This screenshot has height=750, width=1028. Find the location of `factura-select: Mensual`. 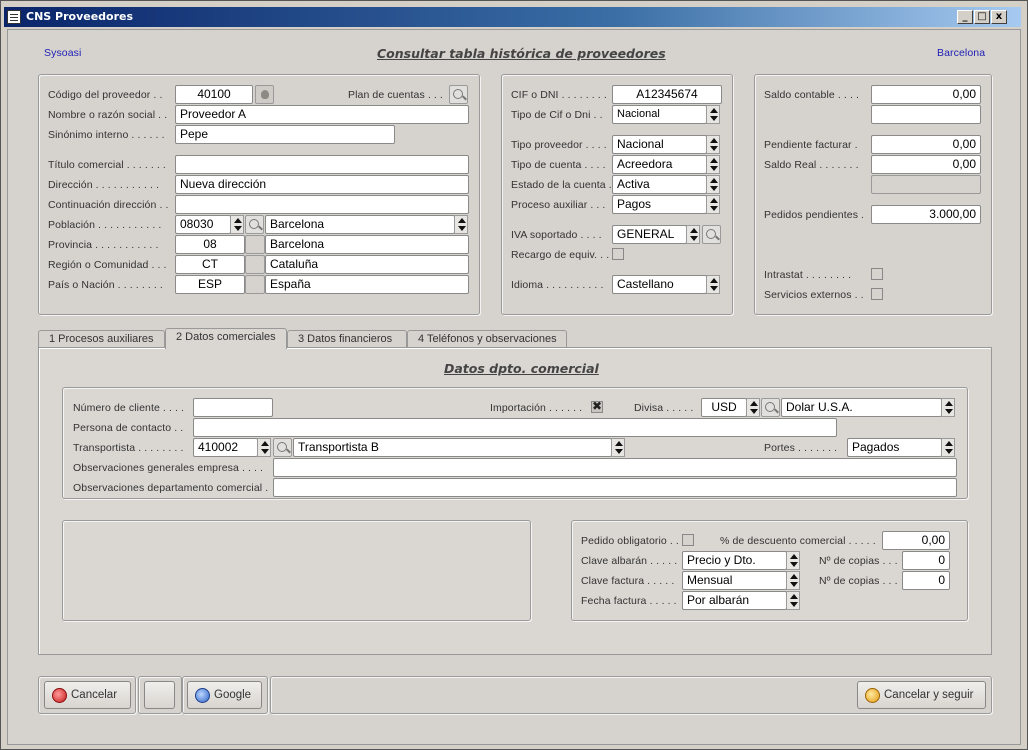

factura-select: Mensual is located at coordinates (734, 580).